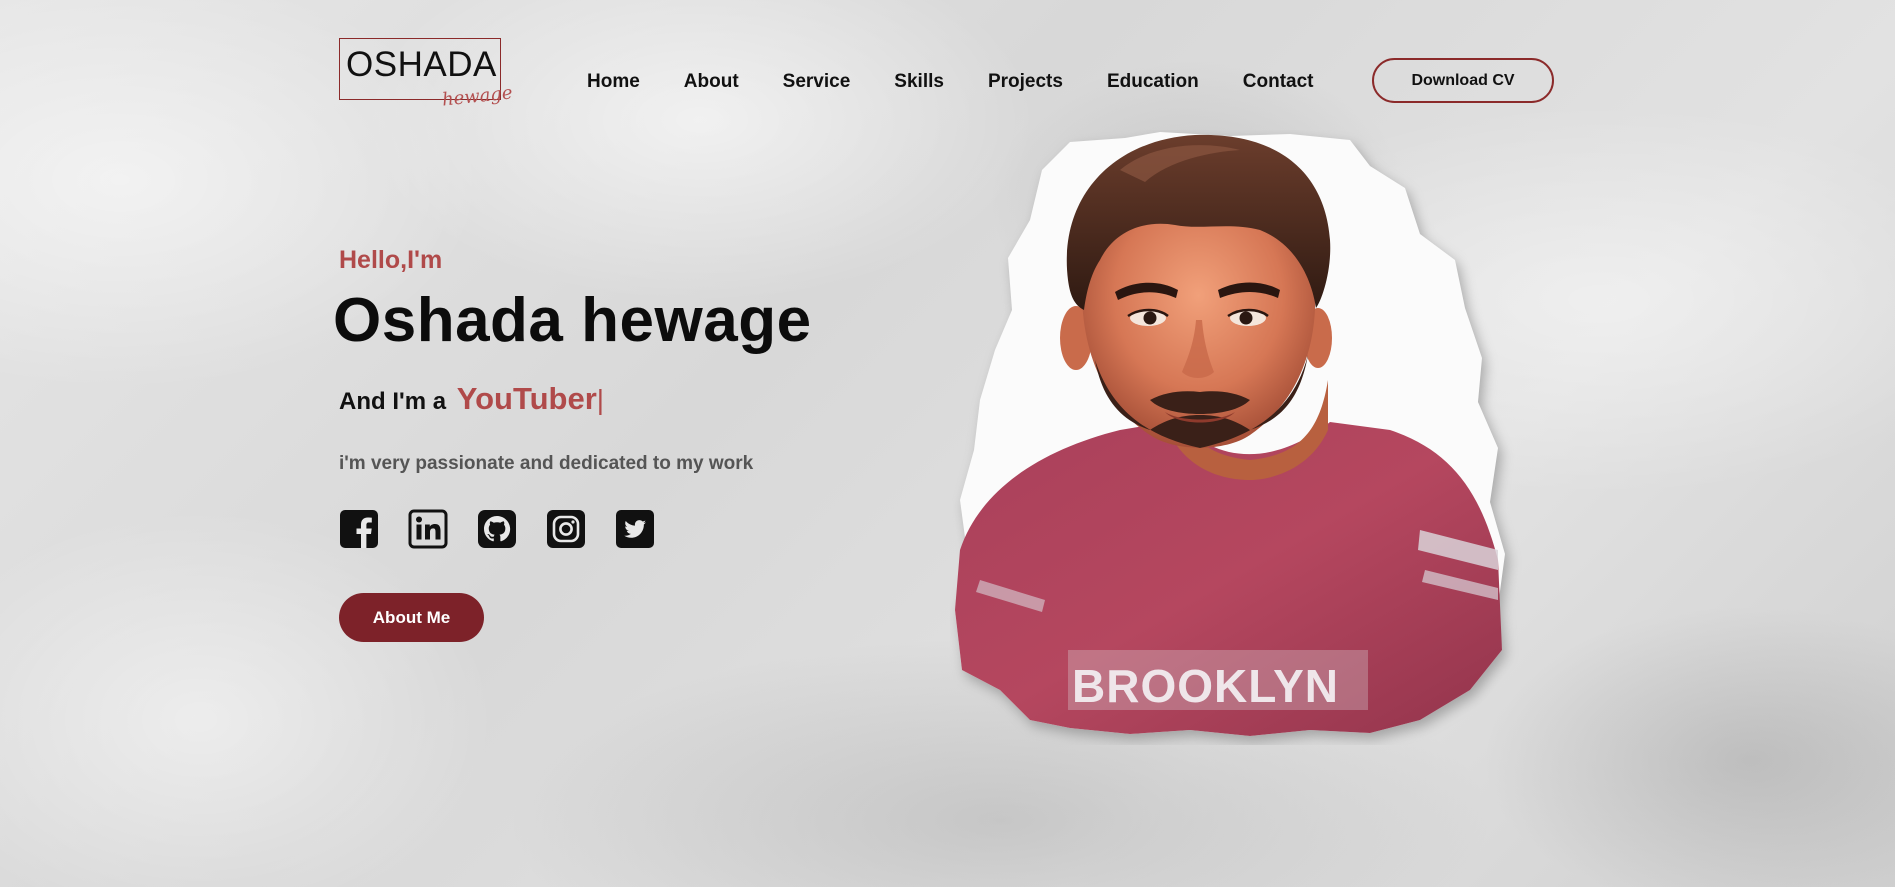 This screenshot has width=1895, height=887. What do you see at coordinates (393, 401) in the screenshot?
I see `role-prefix: And I'm a` at bounding box center [393, 401].